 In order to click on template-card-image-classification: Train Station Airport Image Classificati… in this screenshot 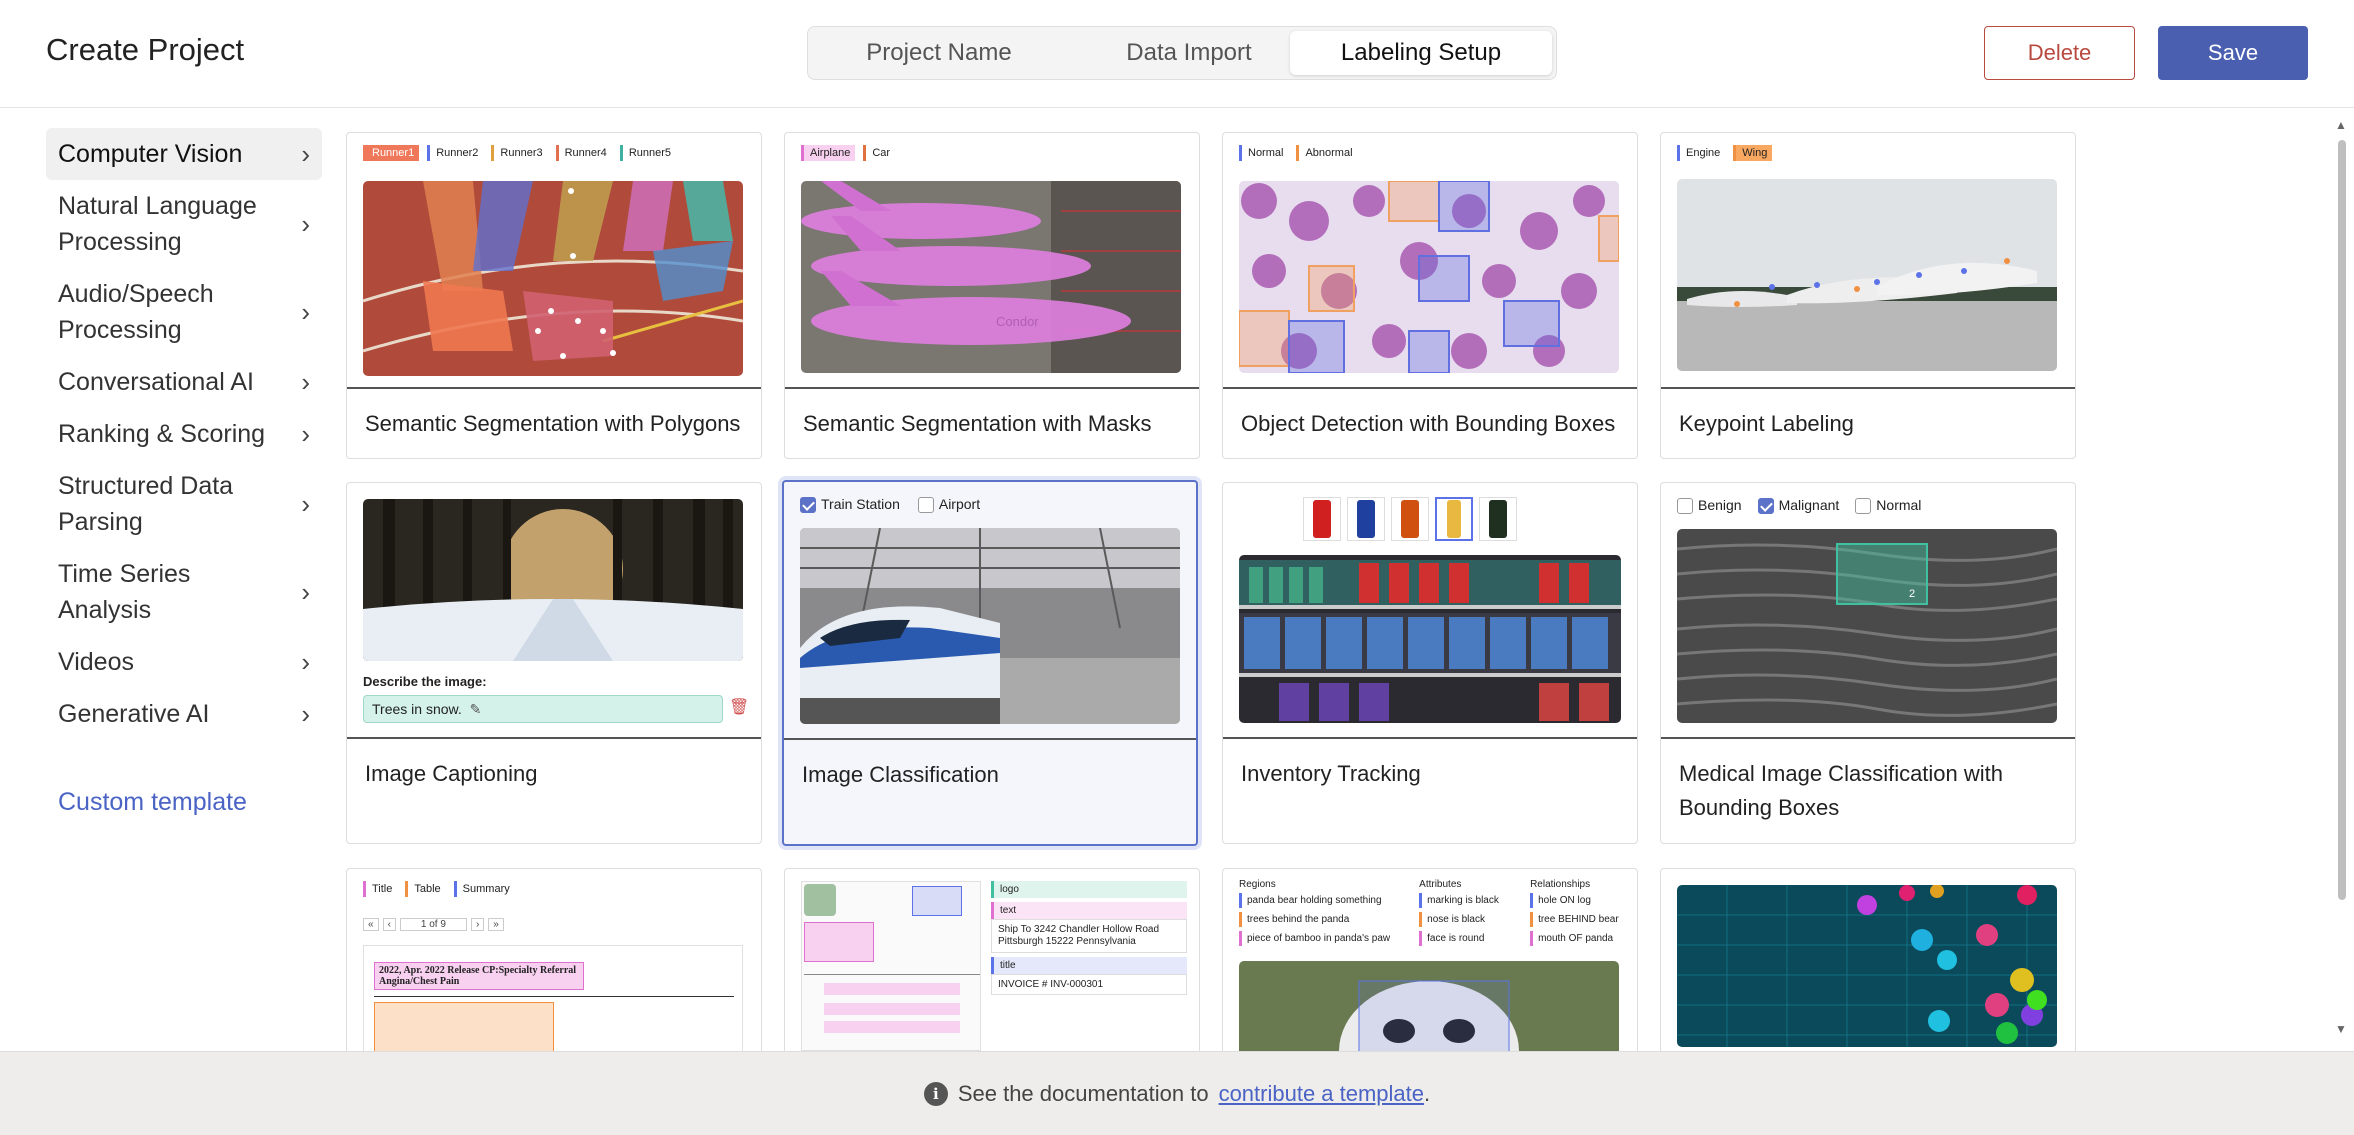, I will do `click(990, 663)`.